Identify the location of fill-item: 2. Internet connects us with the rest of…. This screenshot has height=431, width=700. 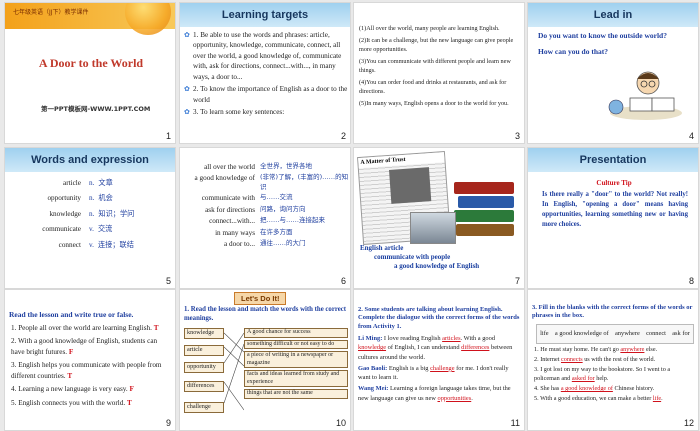
(595, 359).